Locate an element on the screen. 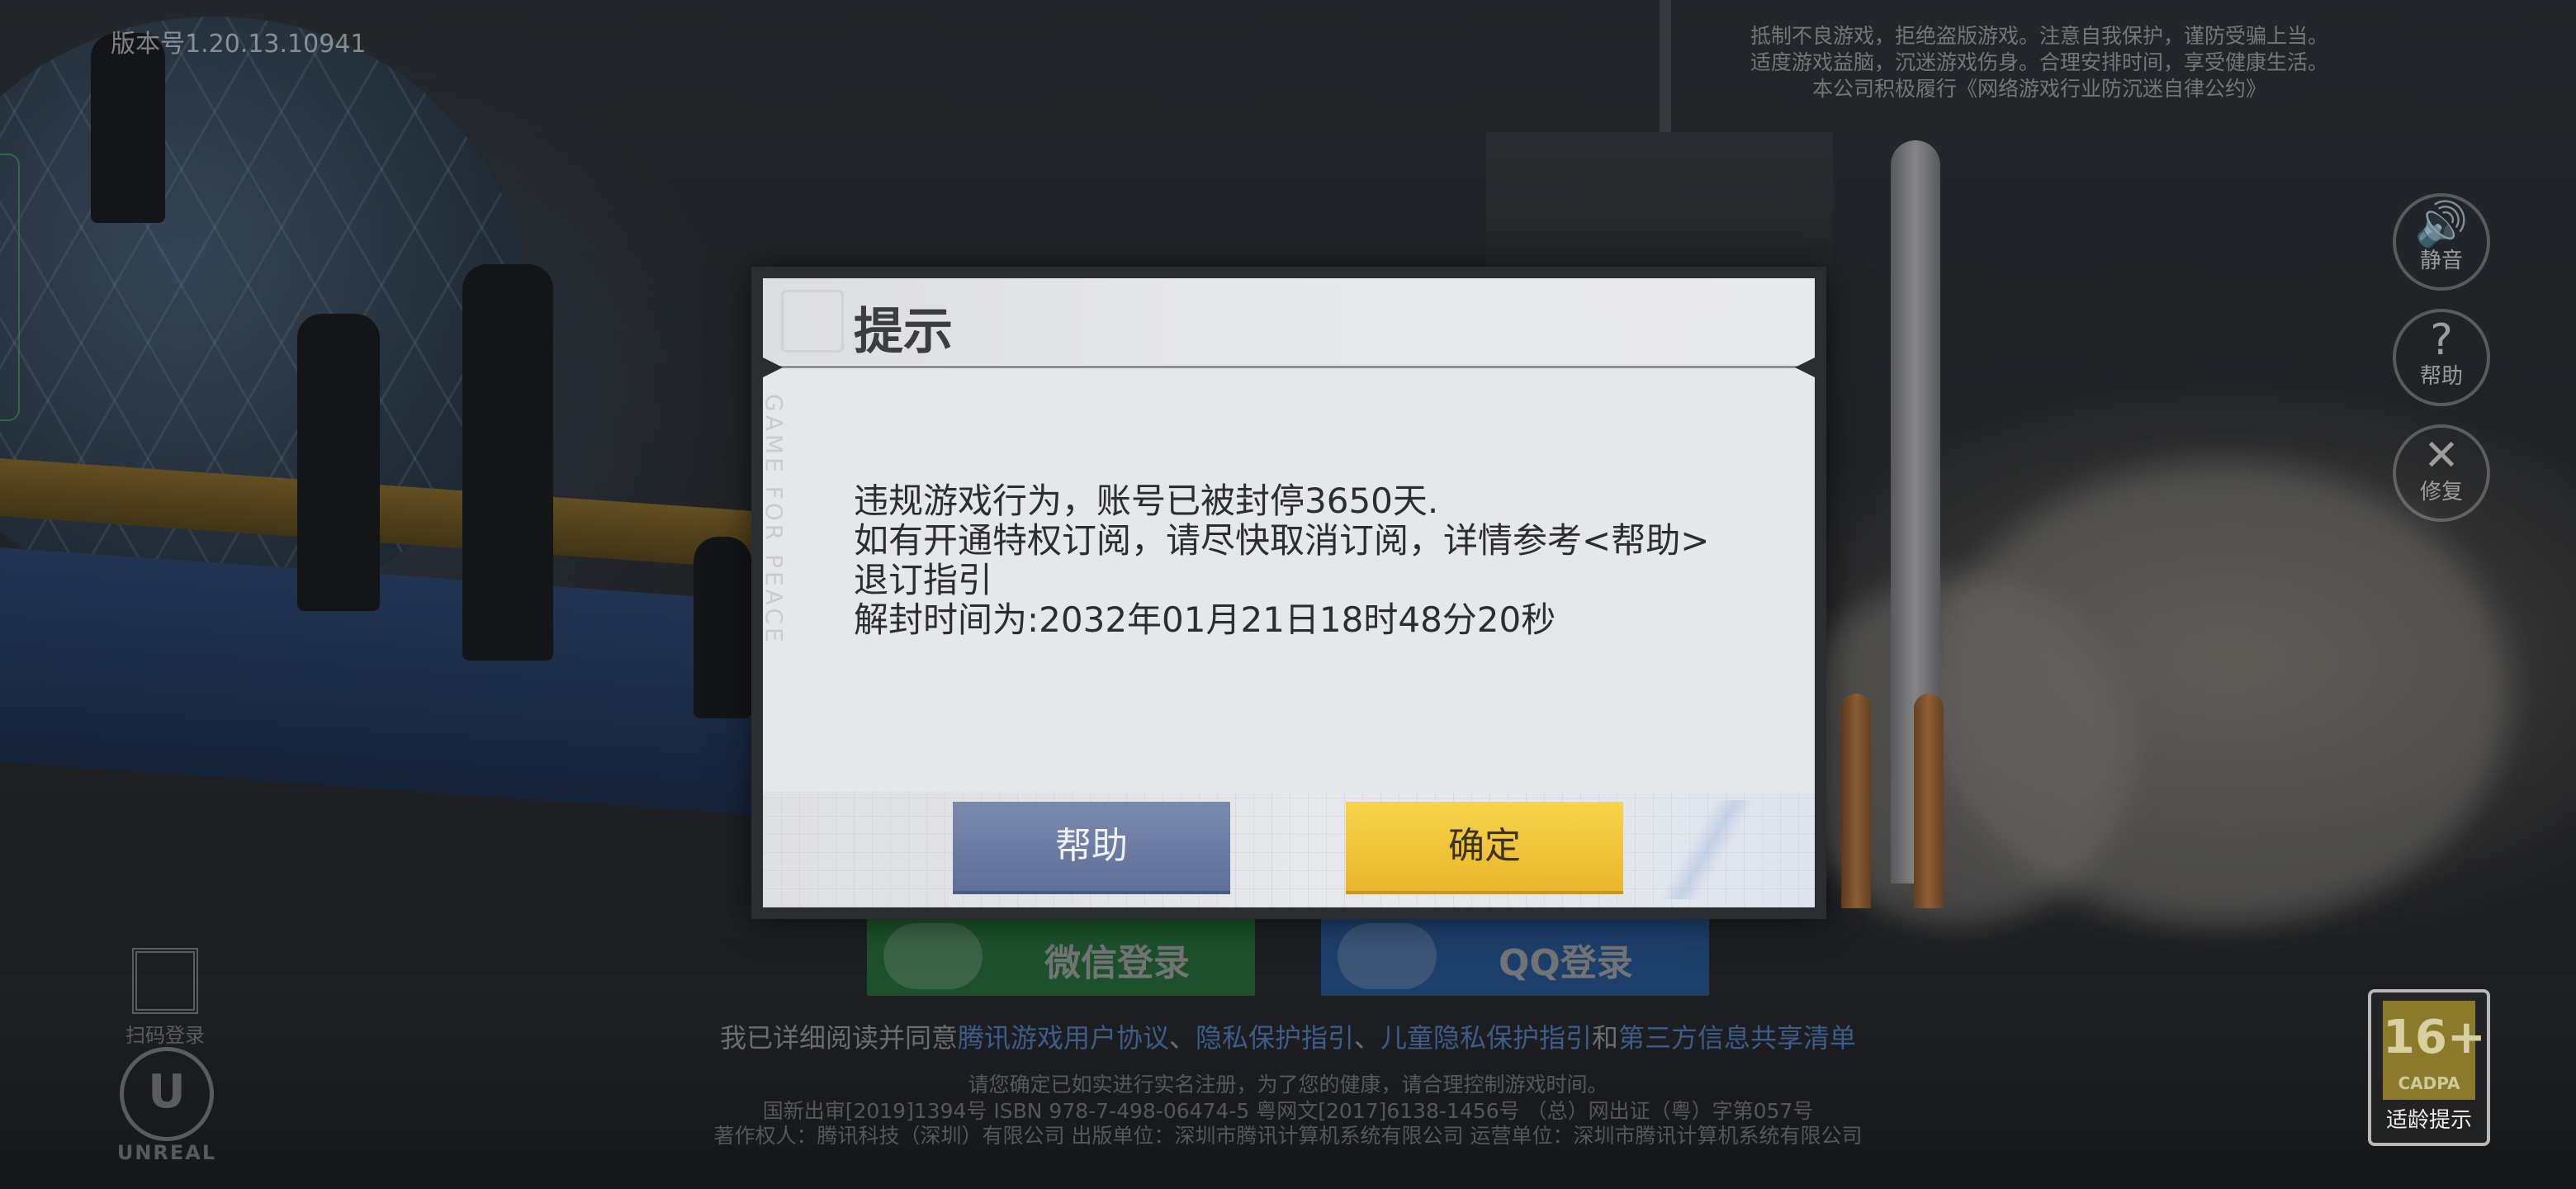 The image size is (2576, 1189). user-agreement-link: 腾讯游戏用户协议 is located at coordinates (1063, 1038).